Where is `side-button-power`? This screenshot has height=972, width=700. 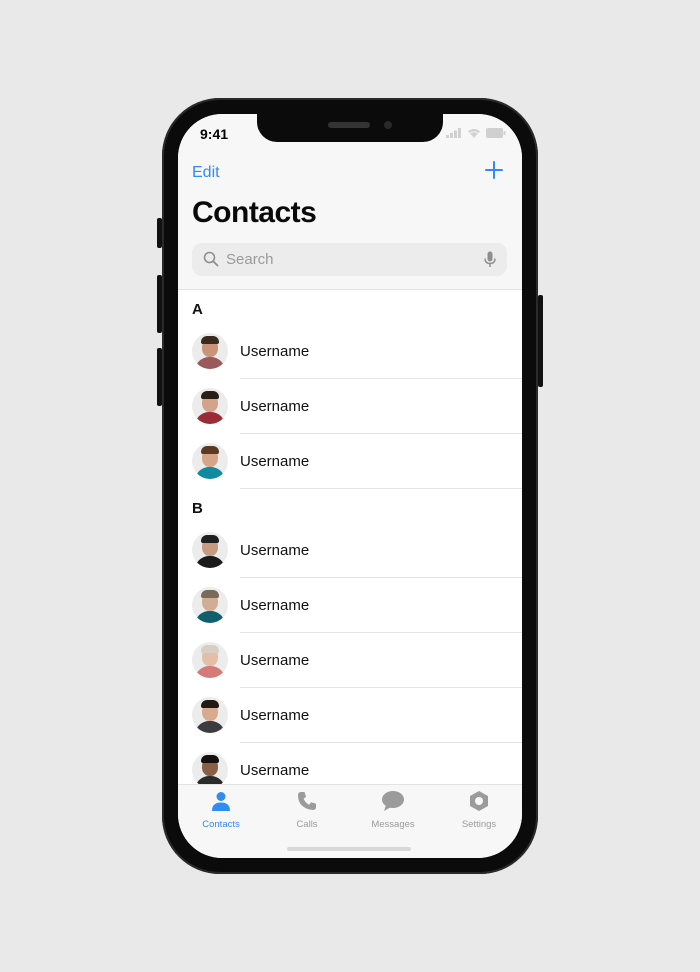
side-button-power is located at coordinates (540, 341).